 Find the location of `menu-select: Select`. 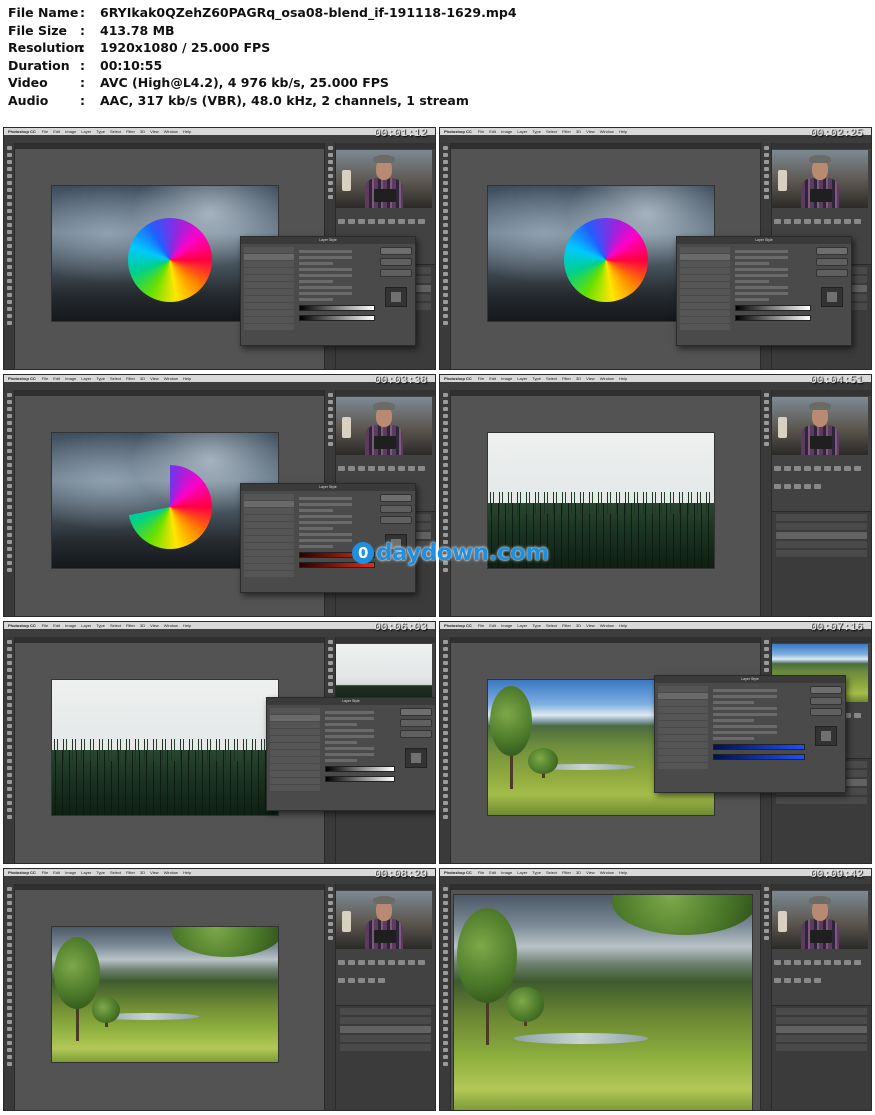

menu-select: Select is located at coordinates (551, 378).